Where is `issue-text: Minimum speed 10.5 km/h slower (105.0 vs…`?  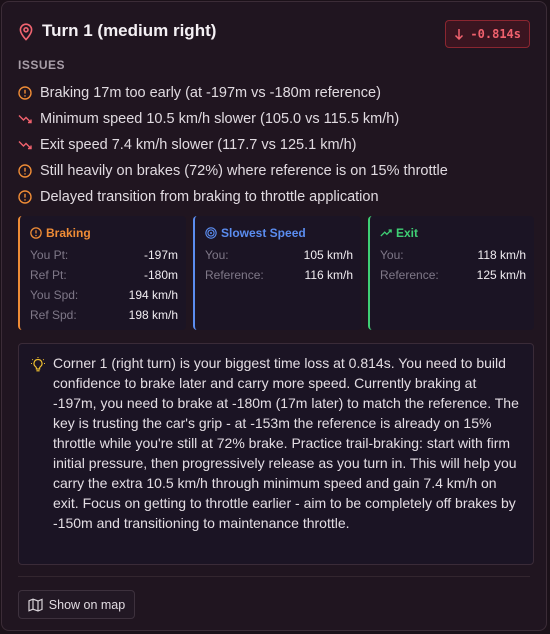 issue-text: Minimum speed 10.5 km/h slower (105.0 vs… is located at coordinates (220, 119).